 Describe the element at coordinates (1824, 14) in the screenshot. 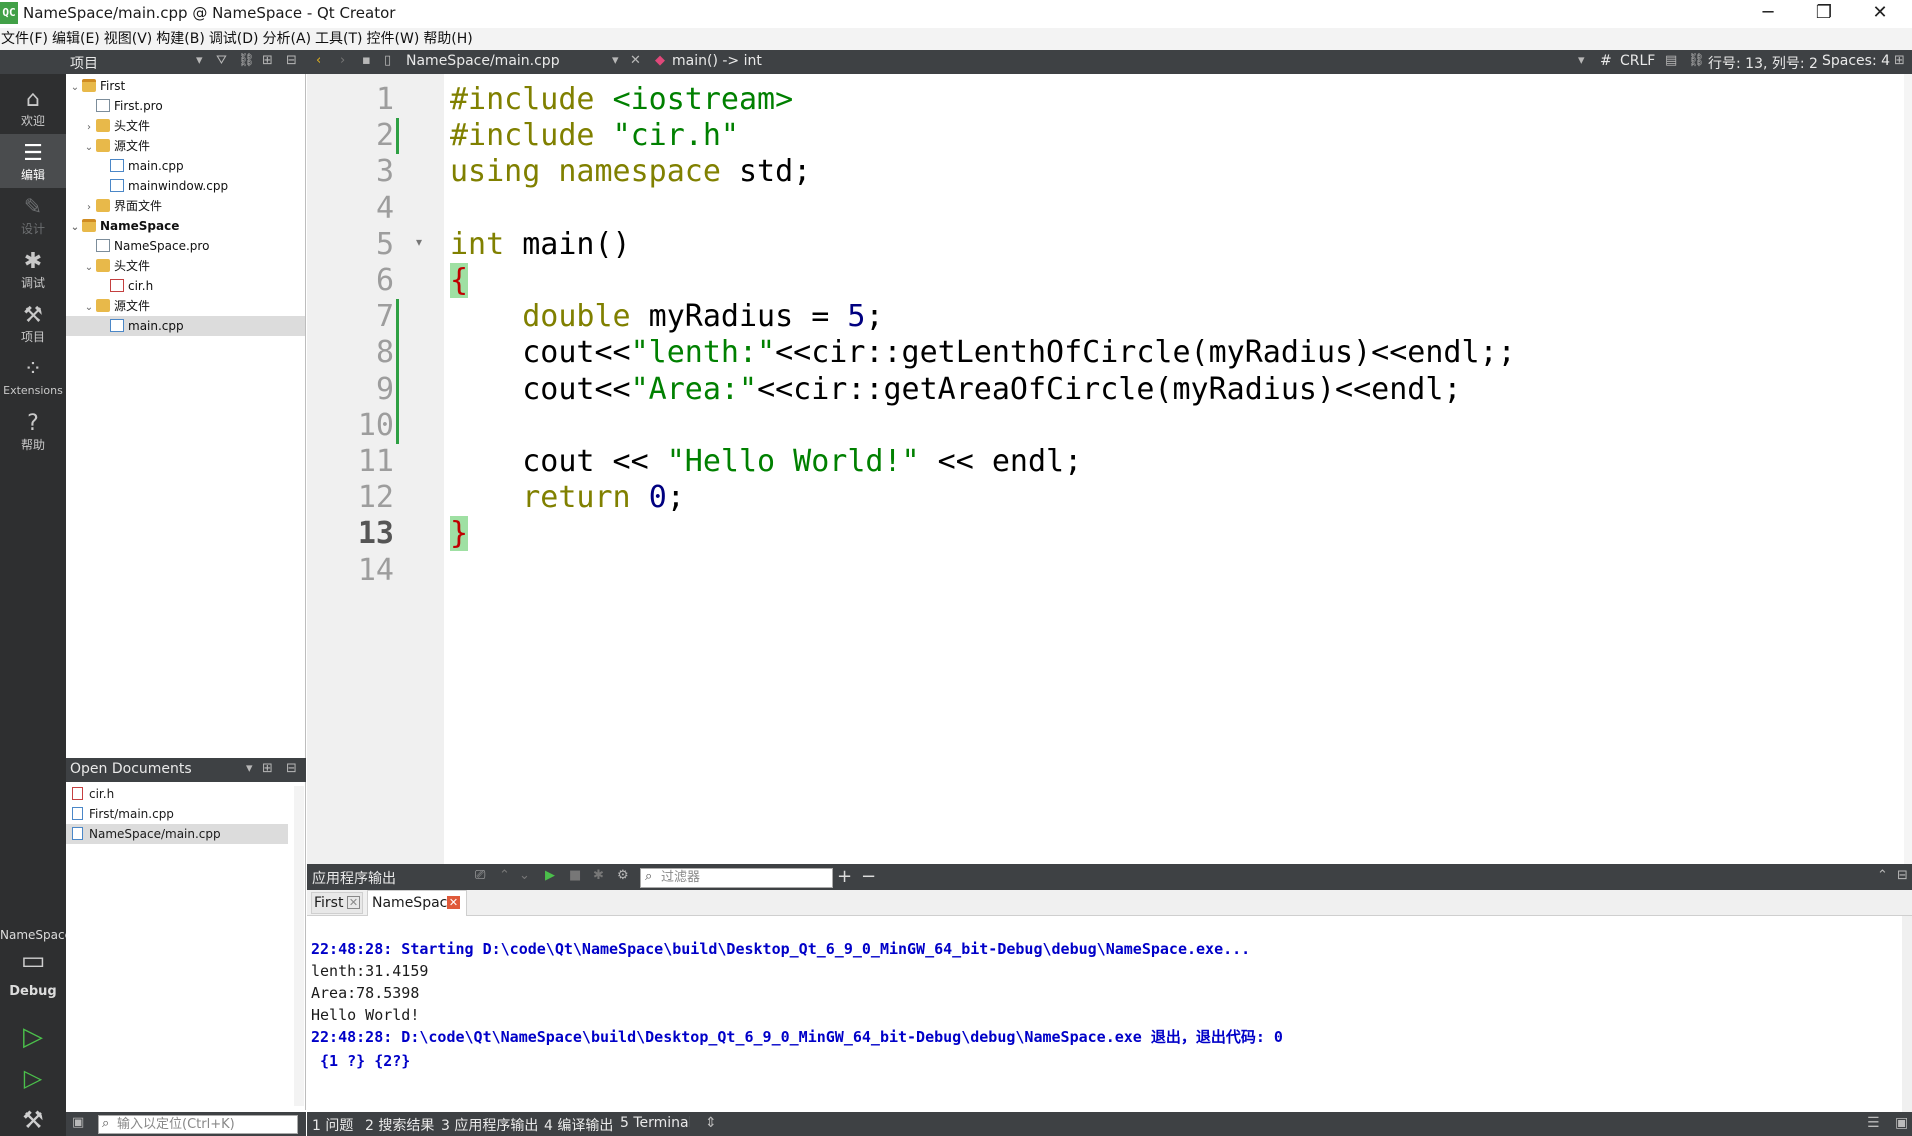

I see `restore-button: ❐` at that location.